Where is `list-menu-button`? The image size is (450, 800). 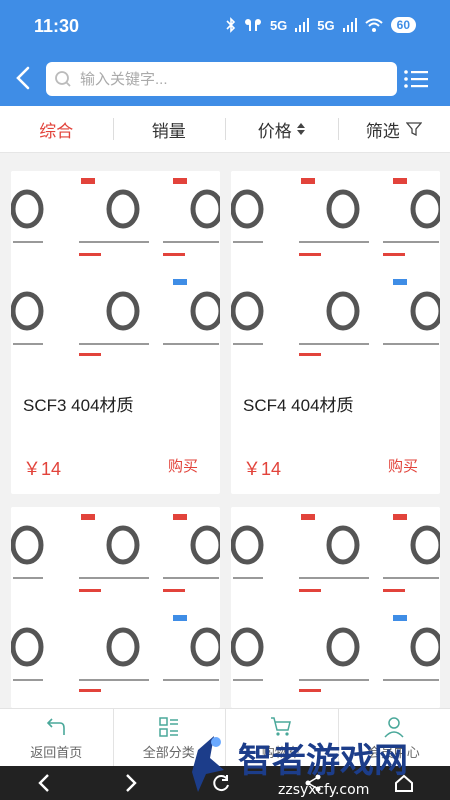
list-menu-button is located at coordinates (416, 79).